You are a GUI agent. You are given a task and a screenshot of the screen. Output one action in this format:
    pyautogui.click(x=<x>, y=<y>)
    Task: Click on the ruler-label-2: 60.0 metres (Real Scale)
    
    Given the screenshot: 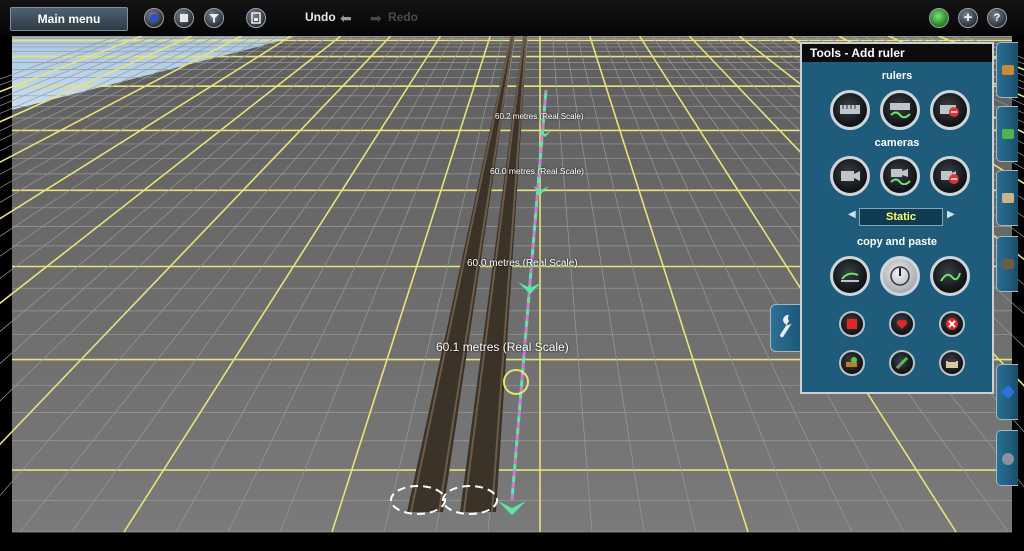 What is the action you would take?
    pyautogui.click(x=537, y=171)
    